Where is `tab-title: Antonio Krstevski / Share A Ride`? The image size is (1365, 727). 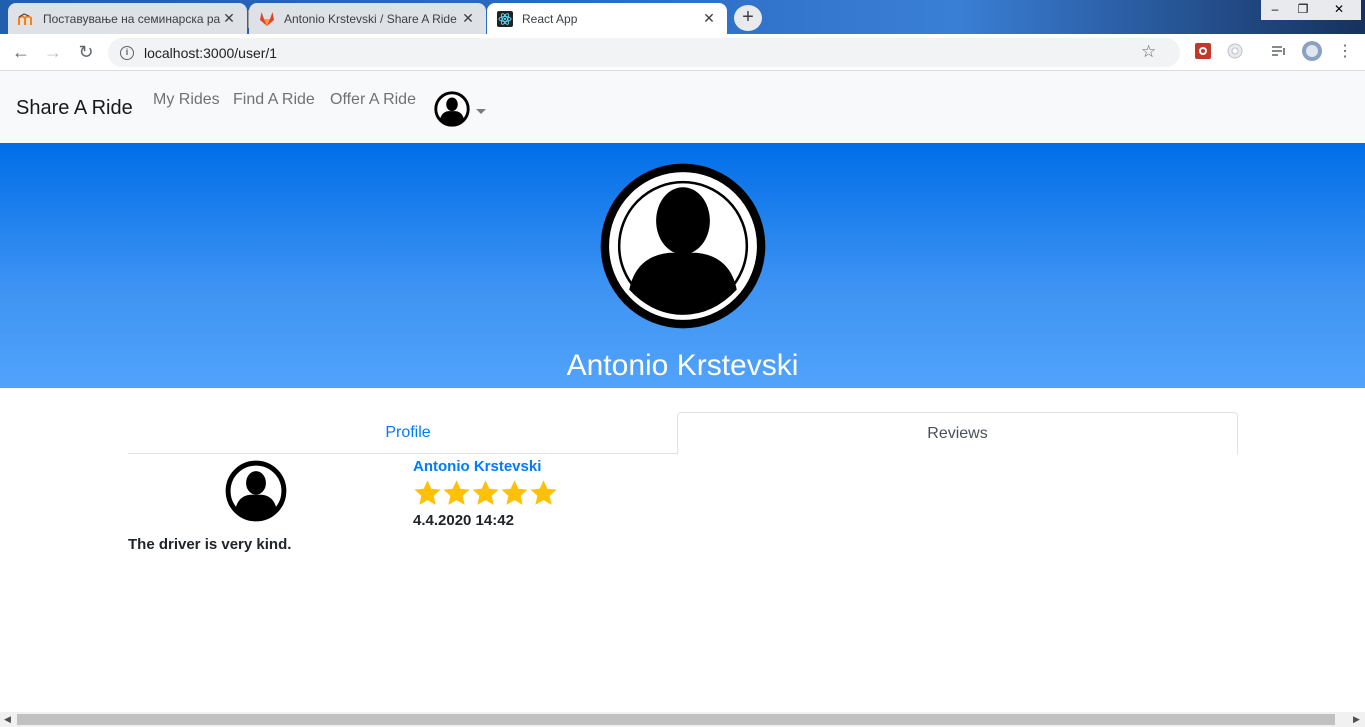
tab-title: Antonio Krstevski / Share A Ride is located at coordinates (370, 18).